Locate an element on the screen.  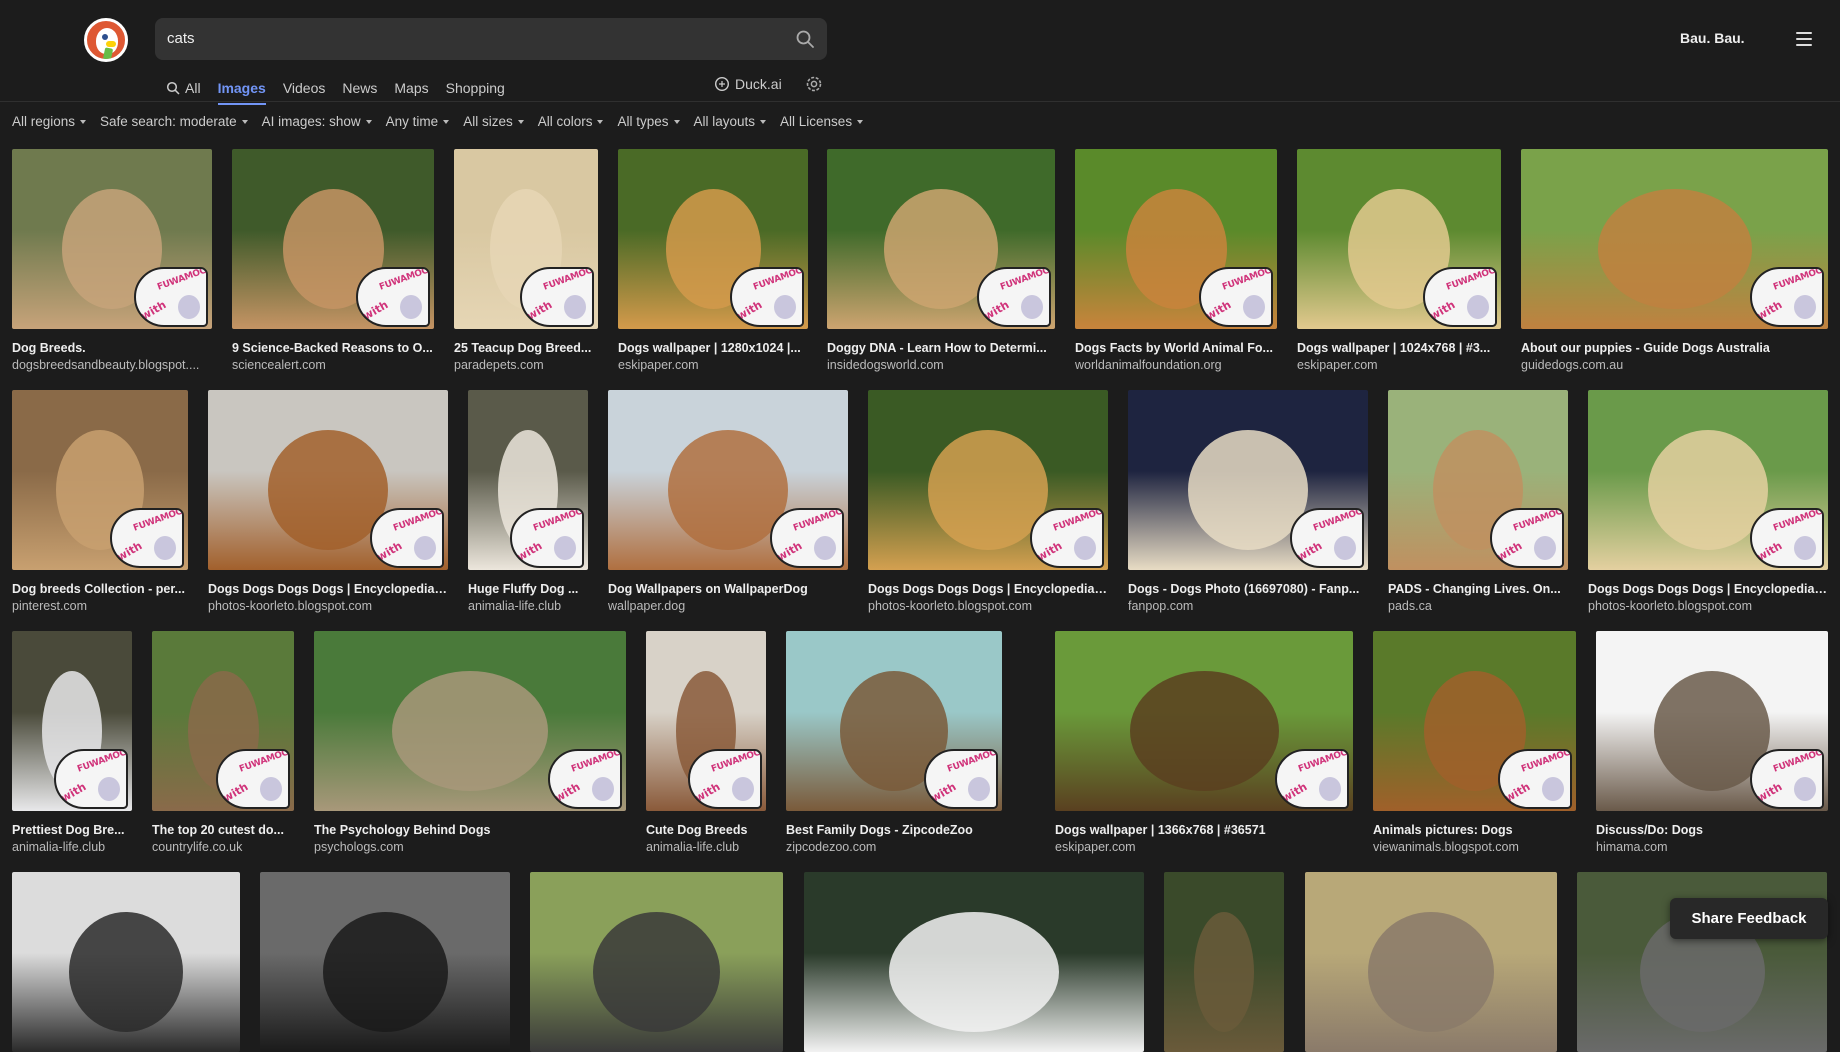
tab-all: All is located at coordinates (183, 88).